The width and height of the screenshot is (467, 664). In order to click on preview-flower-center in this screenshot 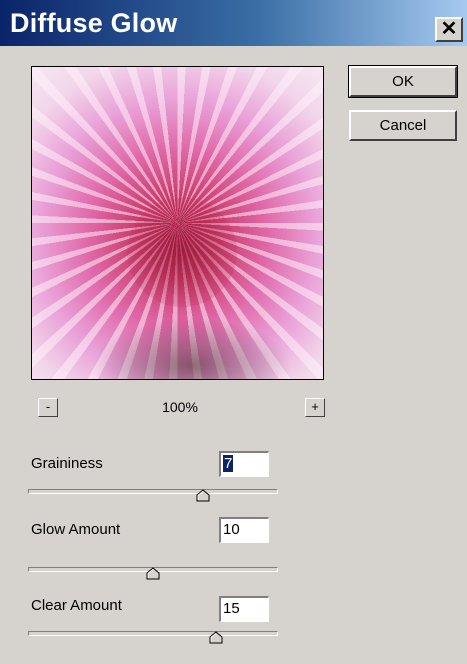, I will do `click(182, 252)`.